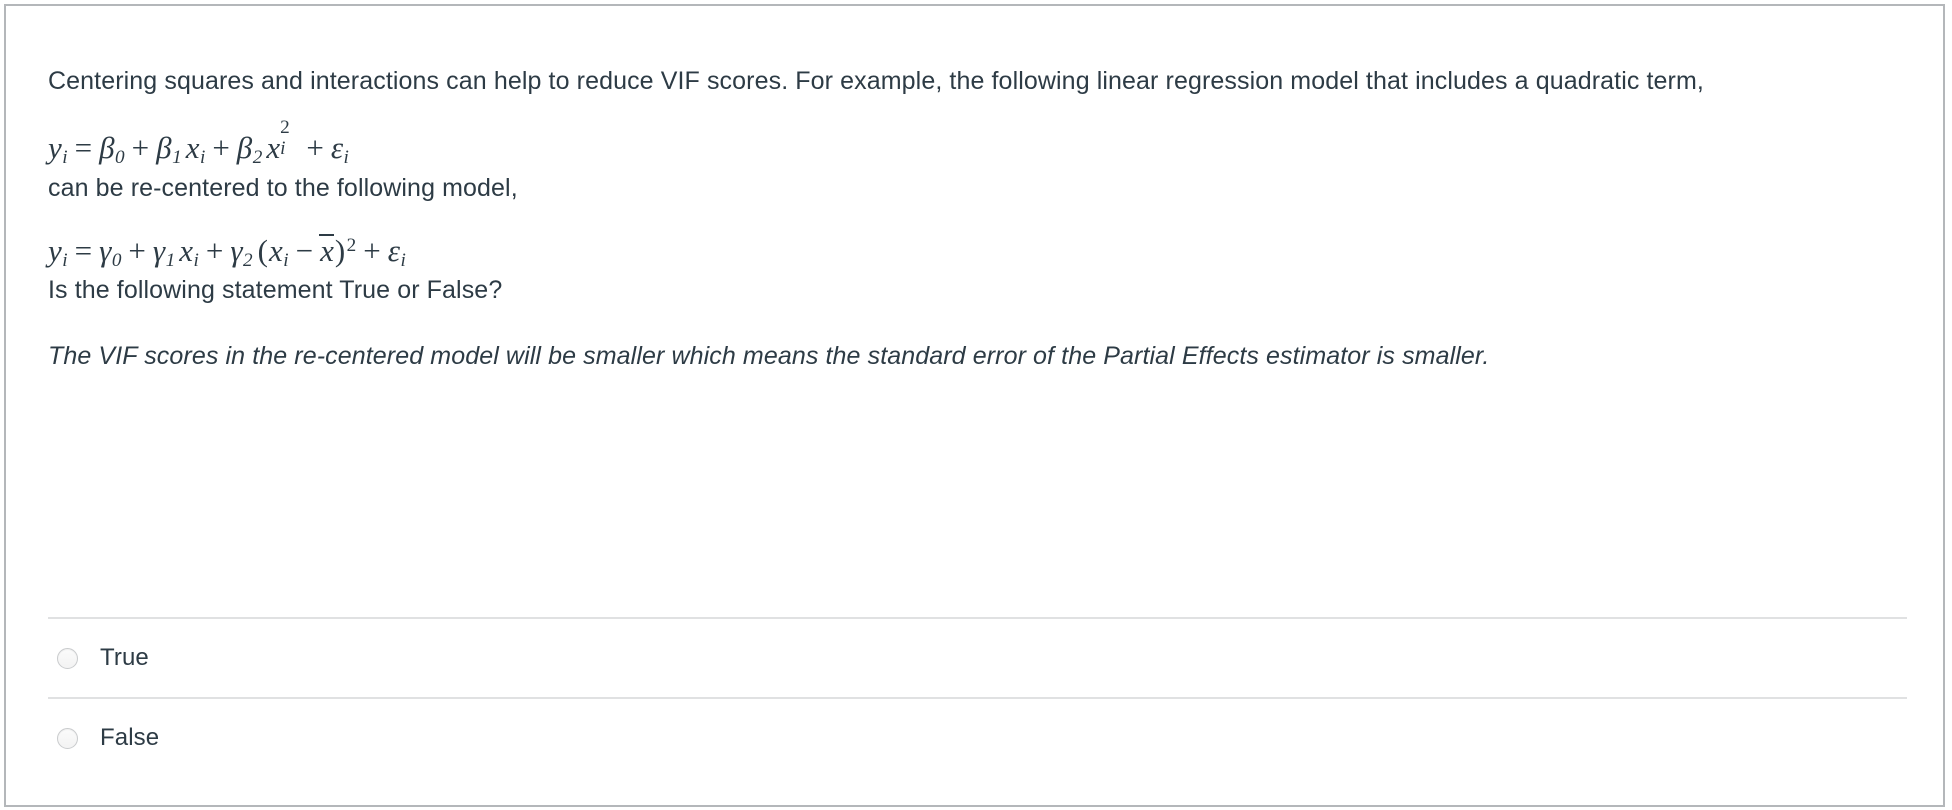 This screenshot has height=810, width=1952. I want to click on radio-button-icon-true, so click(67, 658).